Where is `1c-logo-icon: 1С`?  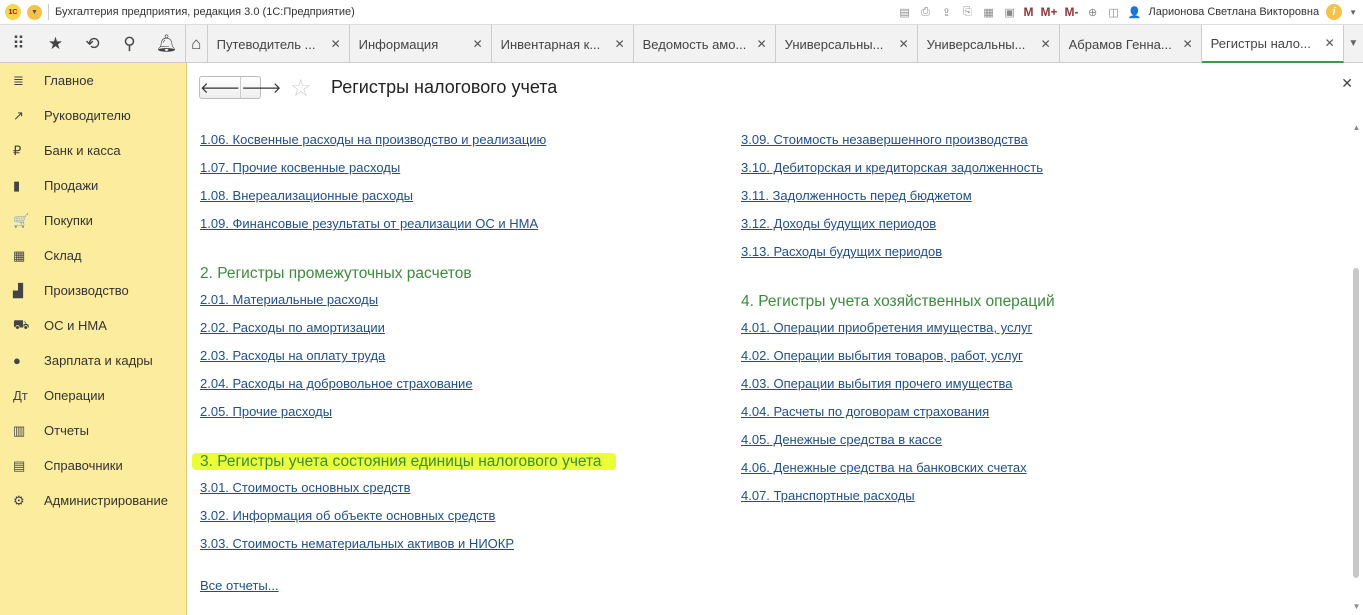
1c-logo-icon: 1С is located at coordinates (13, 12).